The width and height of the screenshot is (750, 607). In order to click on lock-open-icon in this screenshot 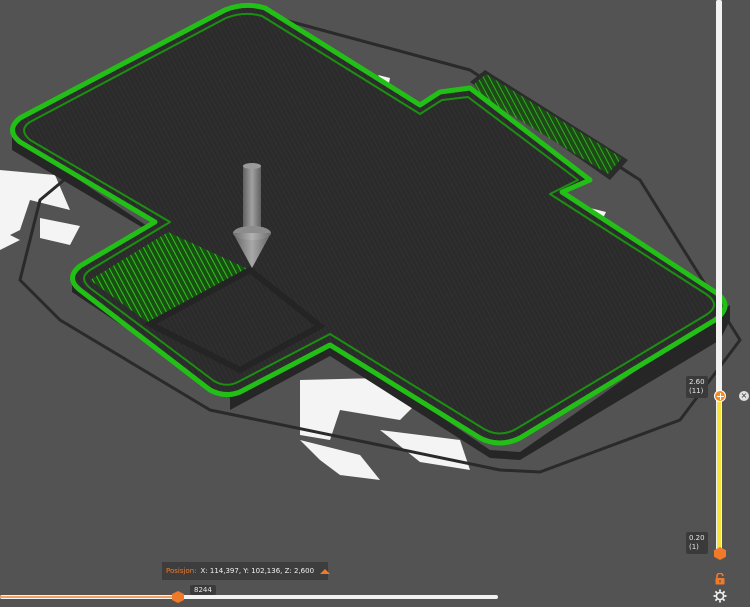, I will do `click(720, 579)`.